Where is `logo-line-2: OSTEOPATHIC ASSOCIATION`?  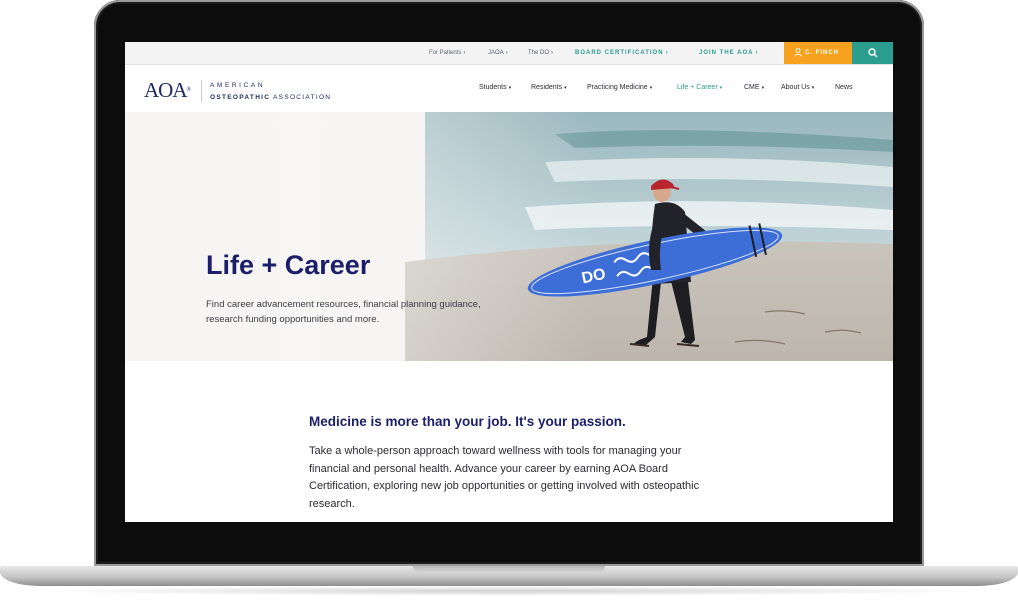
logo-line-2: OSTEOPATHIC ASSOCIATION is located at coordinates (270, 97).